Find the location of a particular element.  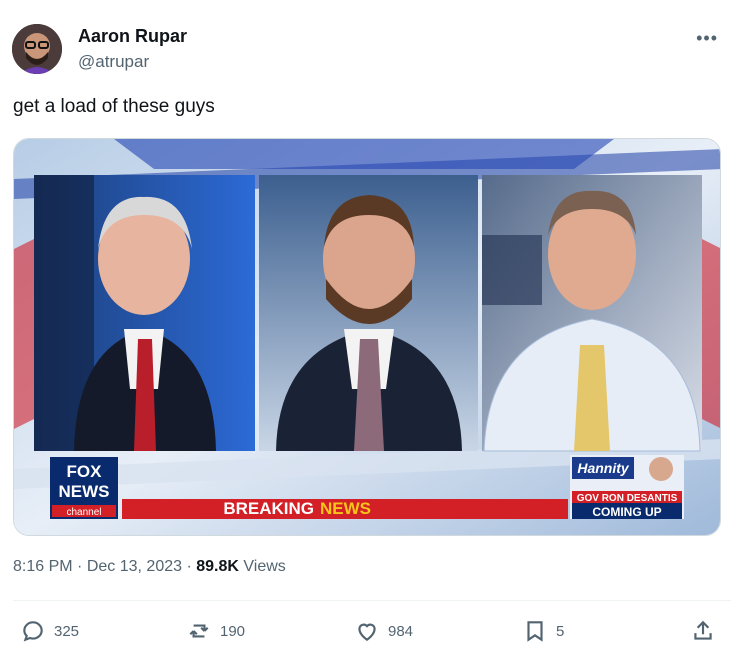

hannity-promo: Hannity GOV RON DESANTIS COMING UP is located at coordinates (627, 487).